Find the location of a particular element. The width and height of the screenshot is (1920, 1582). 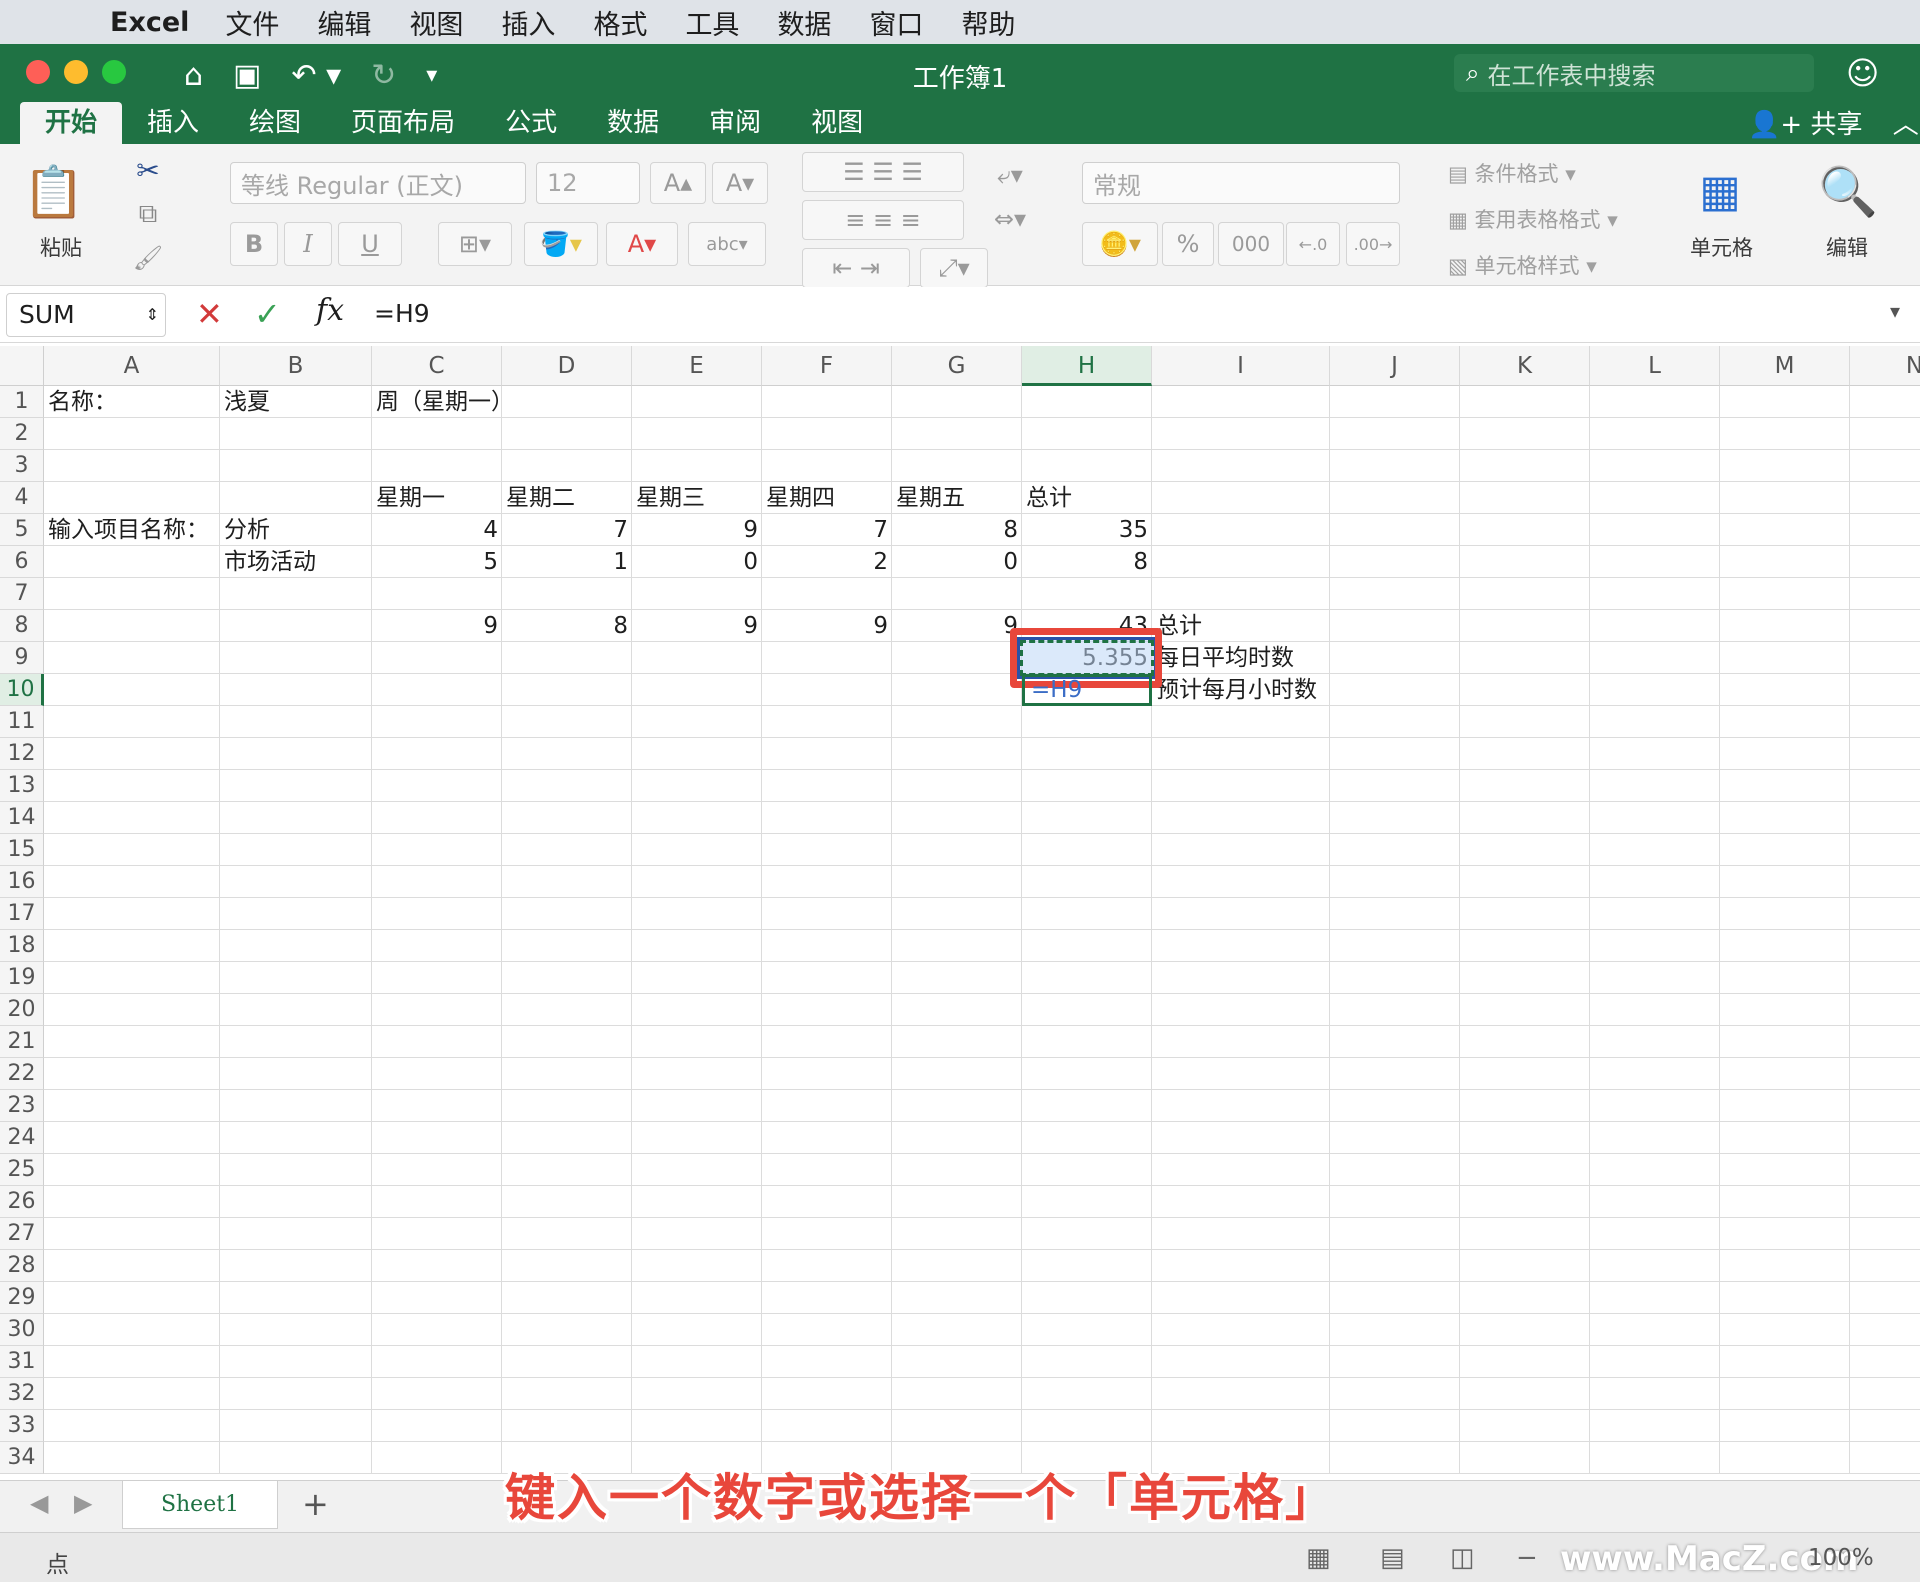

menu-view: 视图 is located at coordinates (436, 22).